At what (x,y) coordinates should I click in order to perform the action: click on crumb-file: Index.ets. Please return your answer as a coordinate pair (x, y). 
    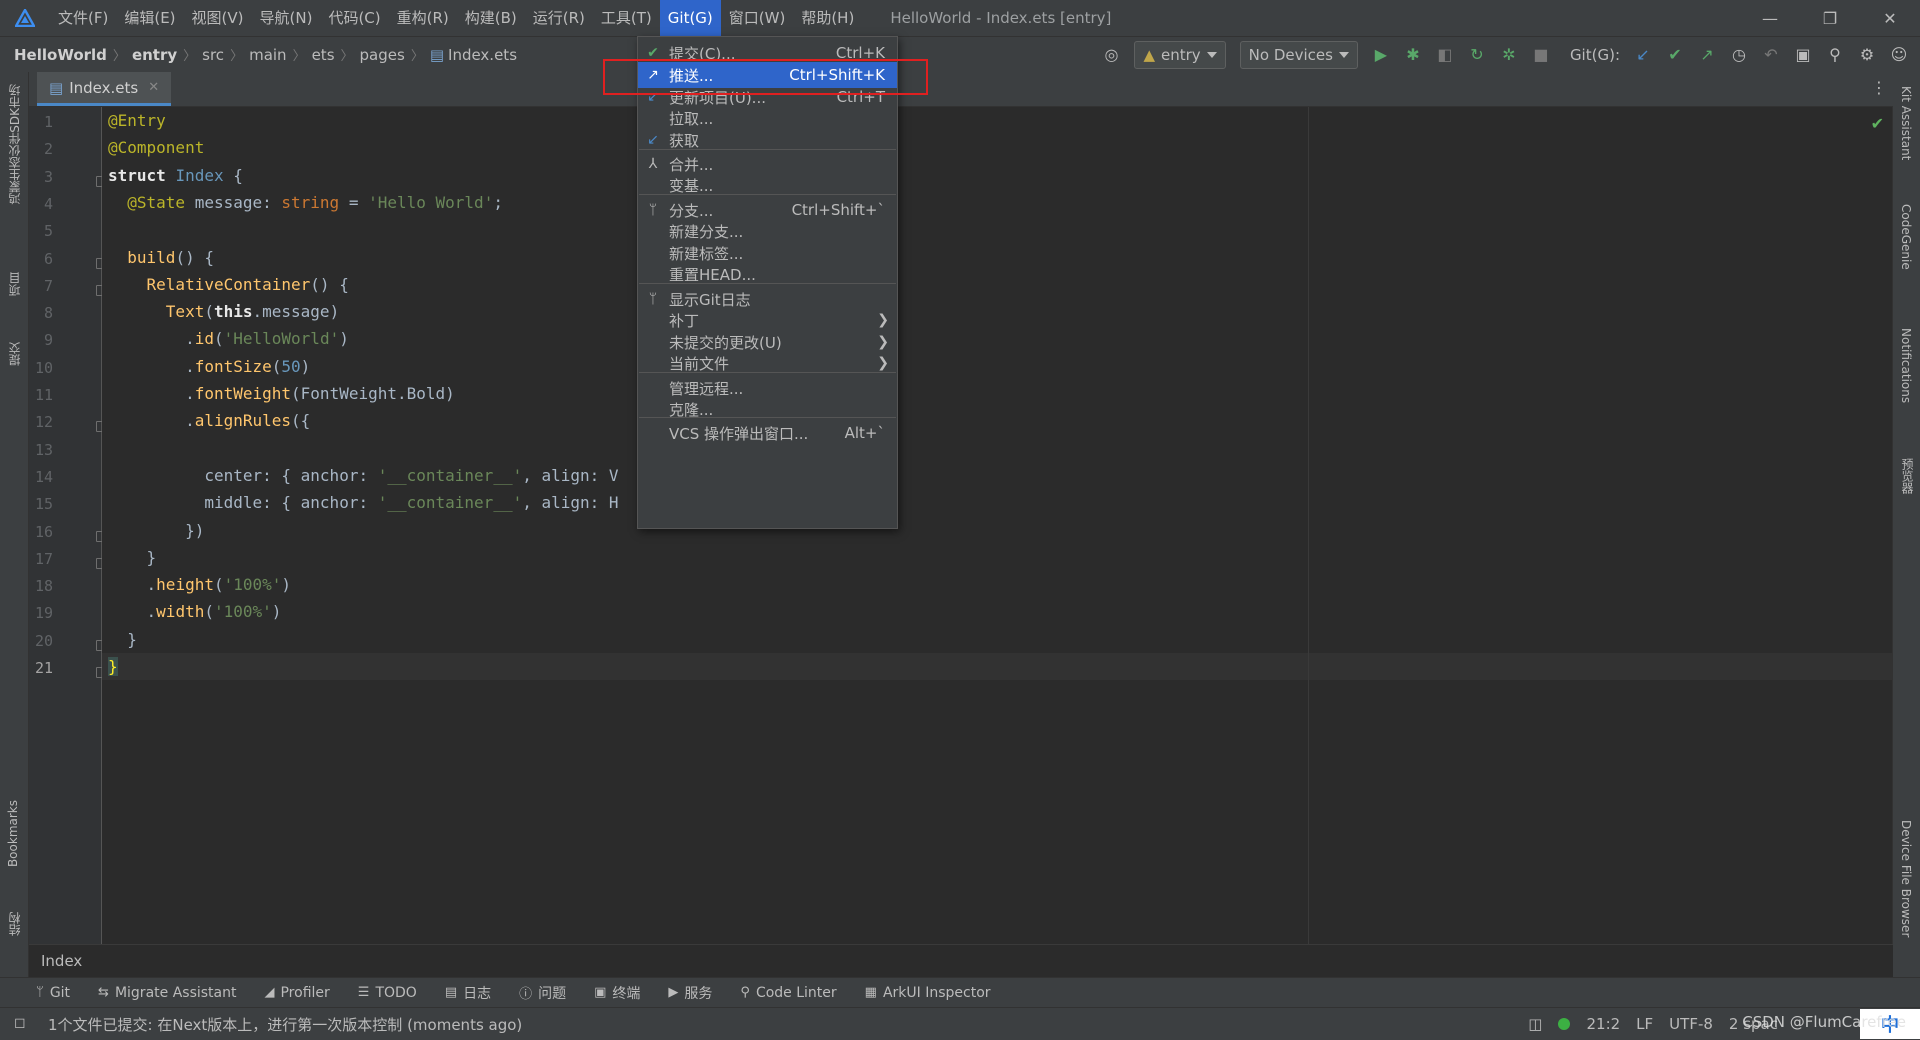
    Looking at the image, I should click on (482, 55).